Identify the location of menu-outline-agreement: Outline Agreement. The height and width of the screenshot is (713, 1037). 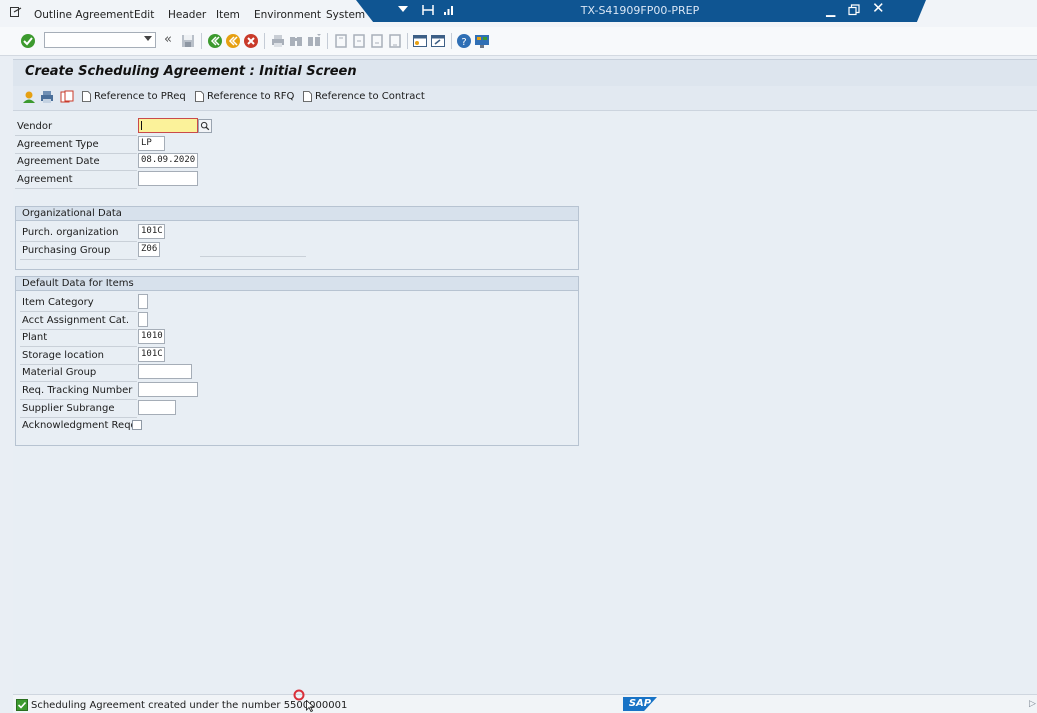
(84, 15).